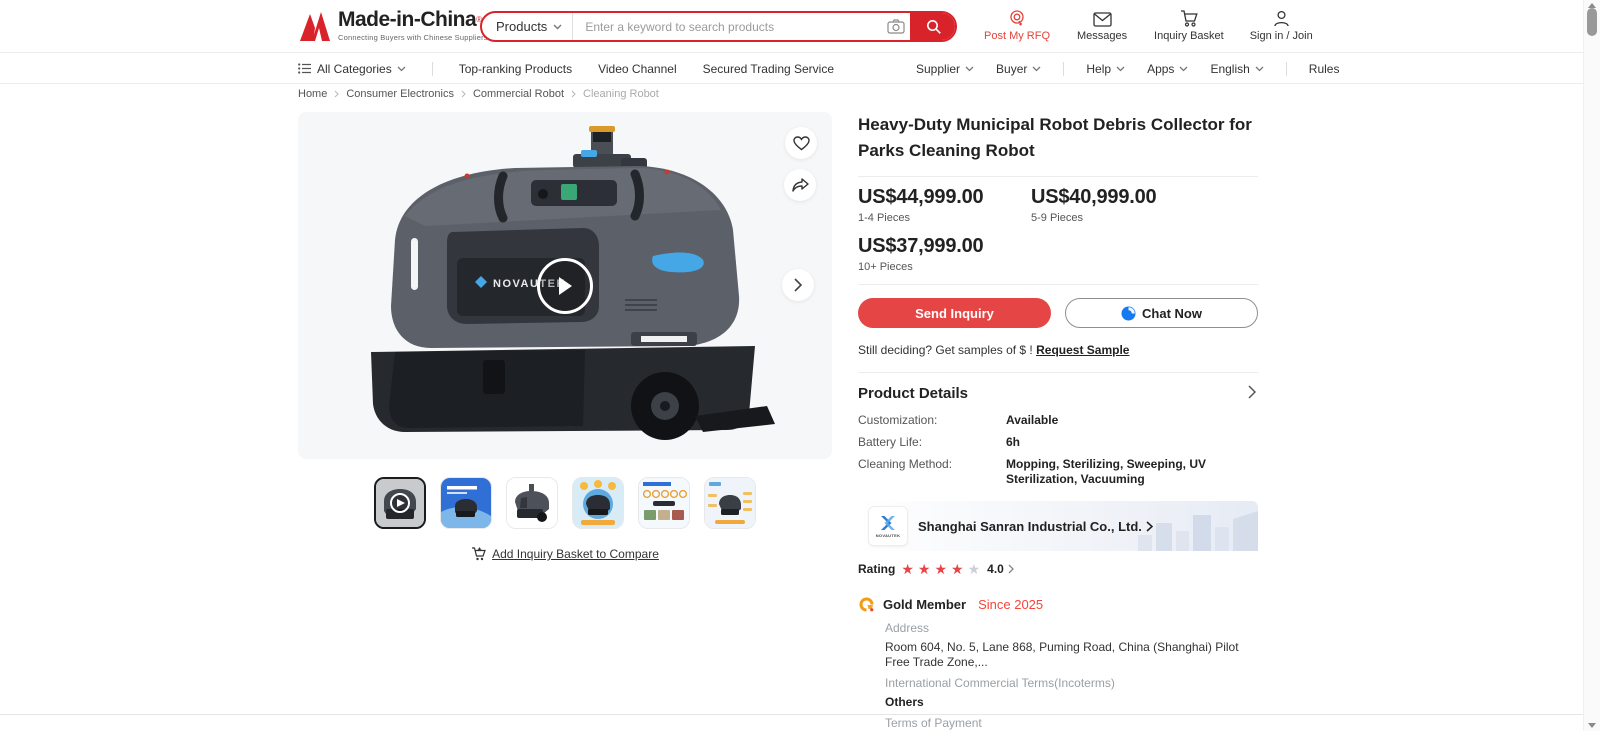 This screenshot has height=731, width=1600. What do you see at coordinates (515, 69) in the screenshot?
I see `nav-top-ranking: Top-ranking Products` at bounding box center [515, 69].